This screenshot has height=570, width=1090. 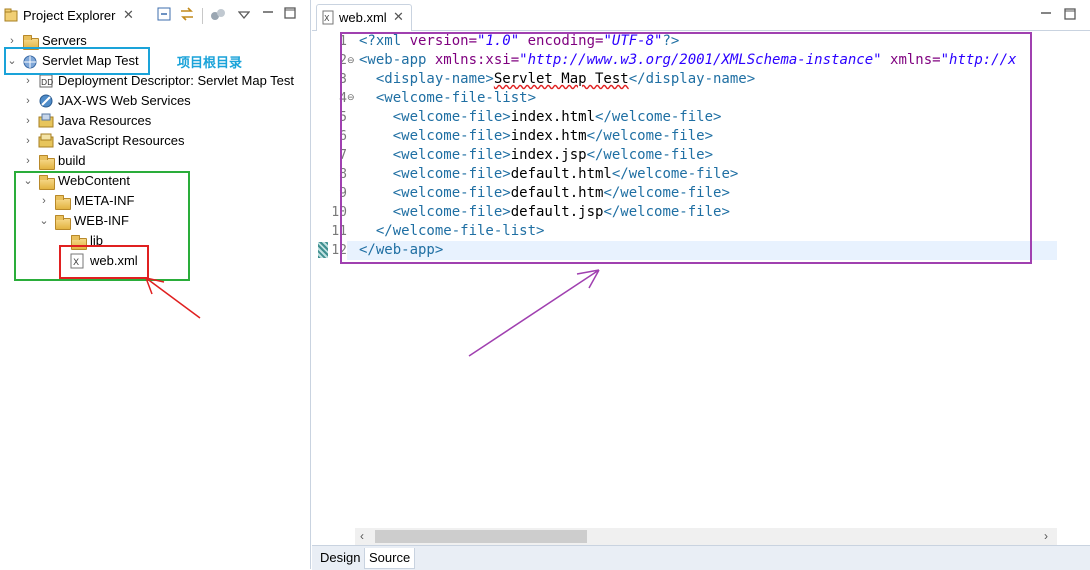 What do you see at coordinates (164, 16) in the screenshot?
I see `collapse-all-icon` at bounding box center [164, 16].